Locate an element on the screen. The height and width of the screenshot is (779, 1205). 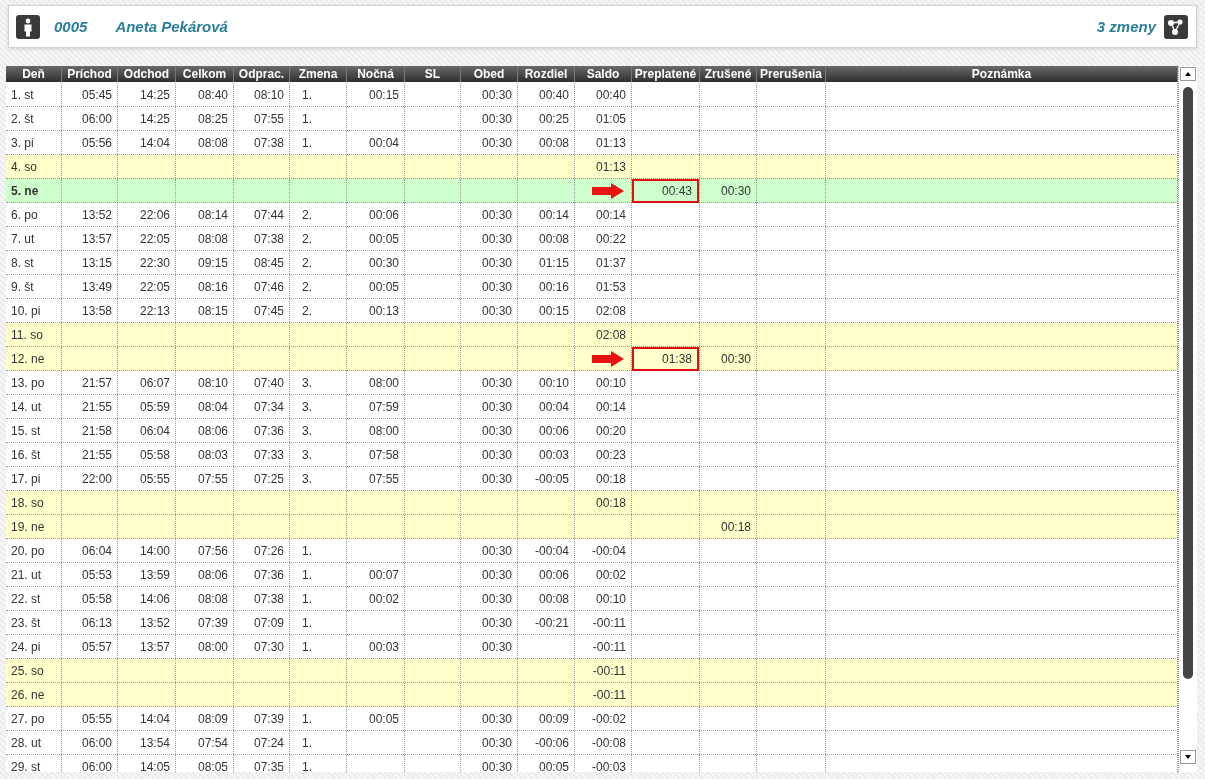
table-cell: 15. st is located at coordinates (26, 430).